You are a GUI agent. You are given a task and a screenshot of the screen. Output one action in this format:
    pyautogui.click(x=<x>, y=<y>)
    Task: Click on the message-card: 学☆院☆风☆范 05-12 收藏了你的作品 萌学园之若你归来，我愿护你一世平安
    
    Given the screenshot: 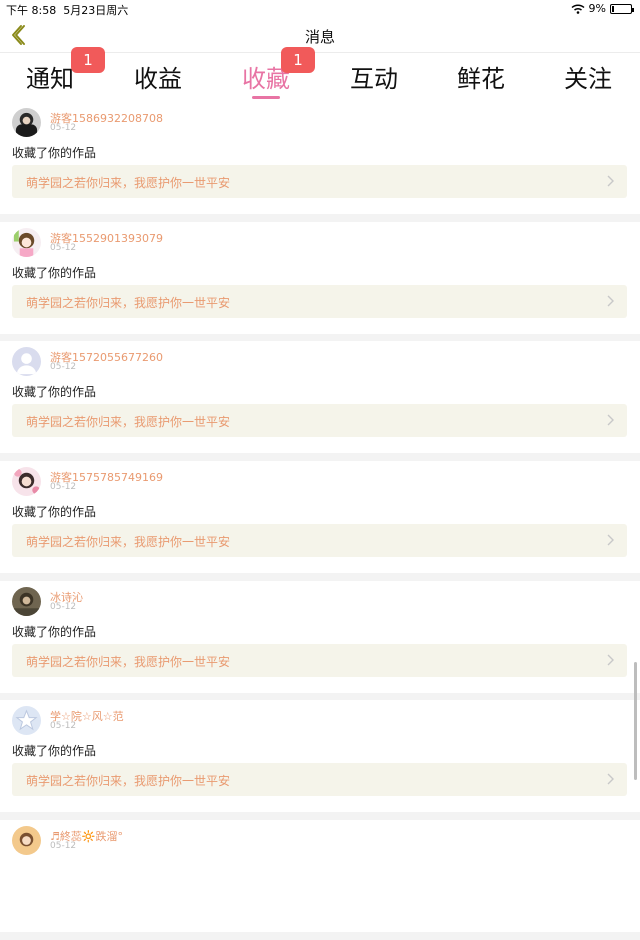 What is the action you would take?
    pyautogui.click(x=320, y=756)
    